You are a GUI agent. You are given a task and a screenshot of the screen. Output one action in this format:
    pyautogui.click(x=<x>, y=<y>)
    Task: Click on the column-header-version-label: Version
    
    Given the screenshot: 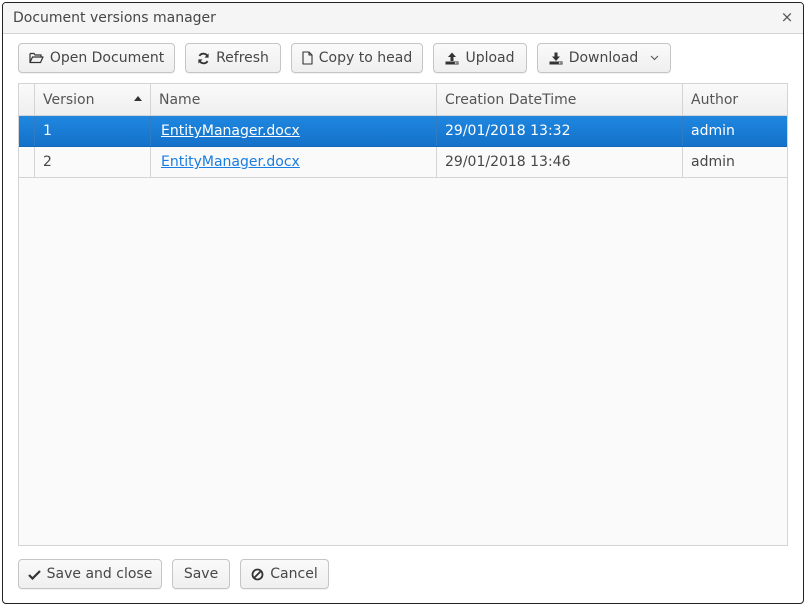 What is the action you would take?
    pyautogui.click(x=69, y=99)
    